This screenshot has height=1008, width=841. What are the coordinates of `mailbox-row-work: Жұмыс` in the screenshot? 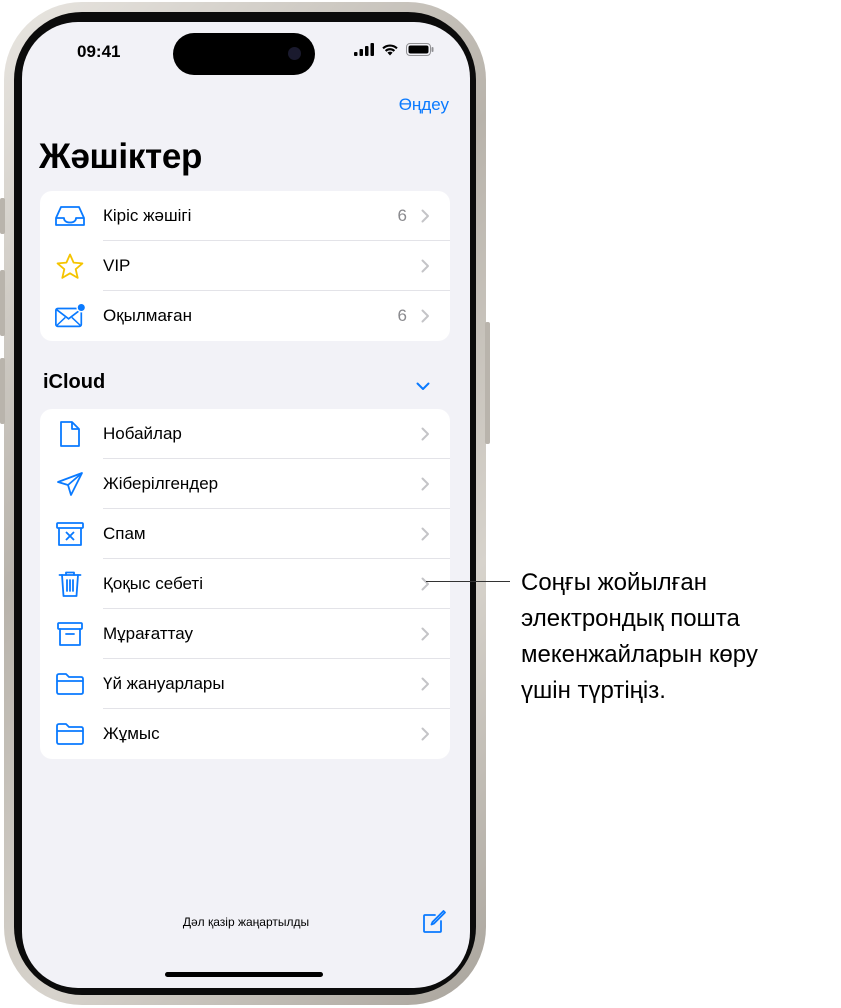 It's located at (245, 734).